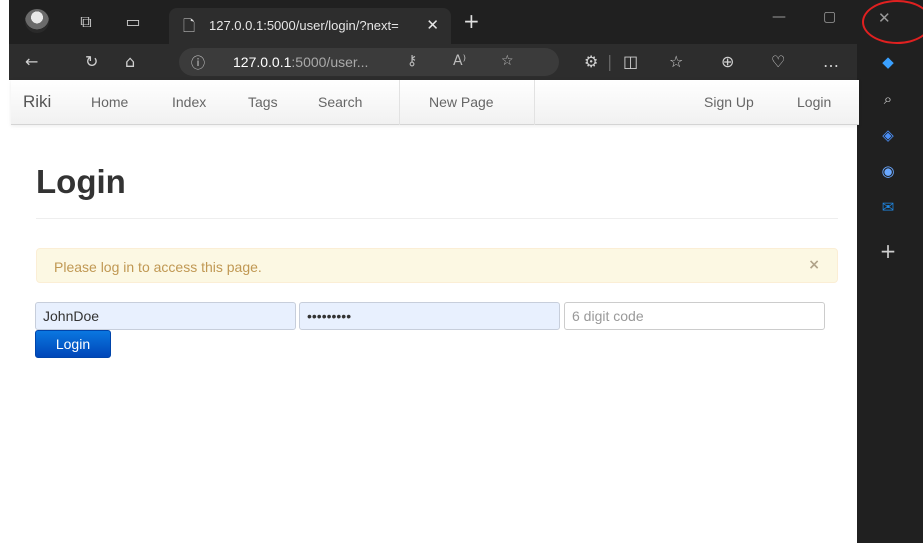  What do you see at coordinates (437, 218) in the screenshot?
I see `title-divider` at bounding box center [437, 218].